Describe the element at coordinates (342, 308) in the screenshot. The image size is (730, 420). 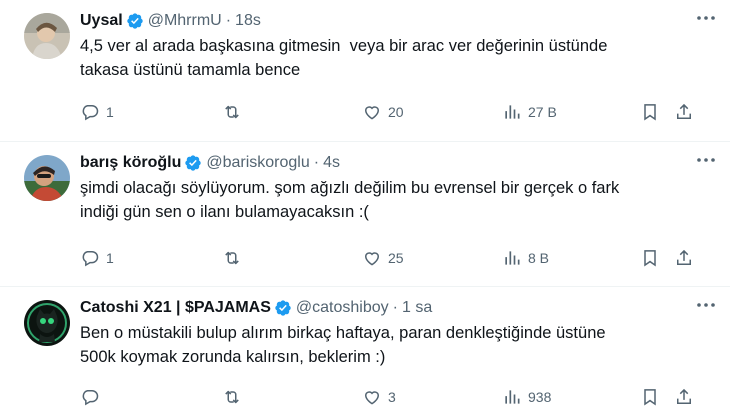
I see `user-handle: @catoshiboy` at that location.